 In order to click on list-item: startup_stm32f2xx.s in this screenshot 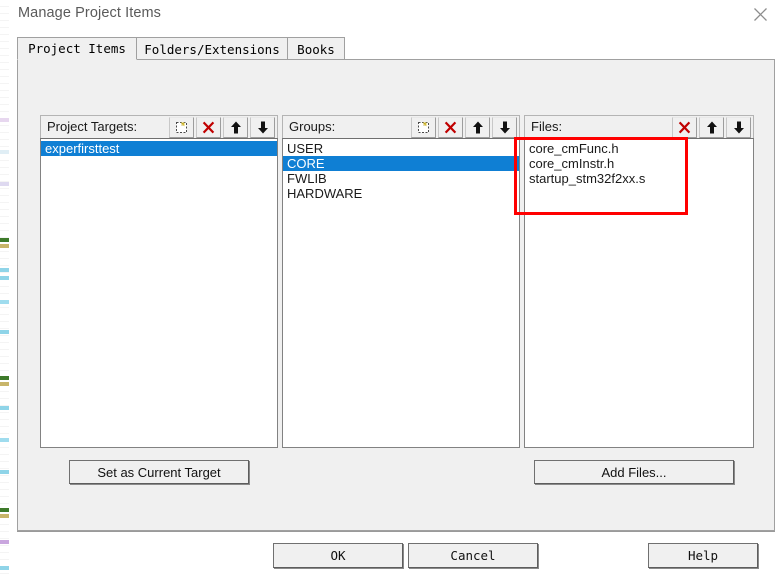, I will do `click(639, 178)`.